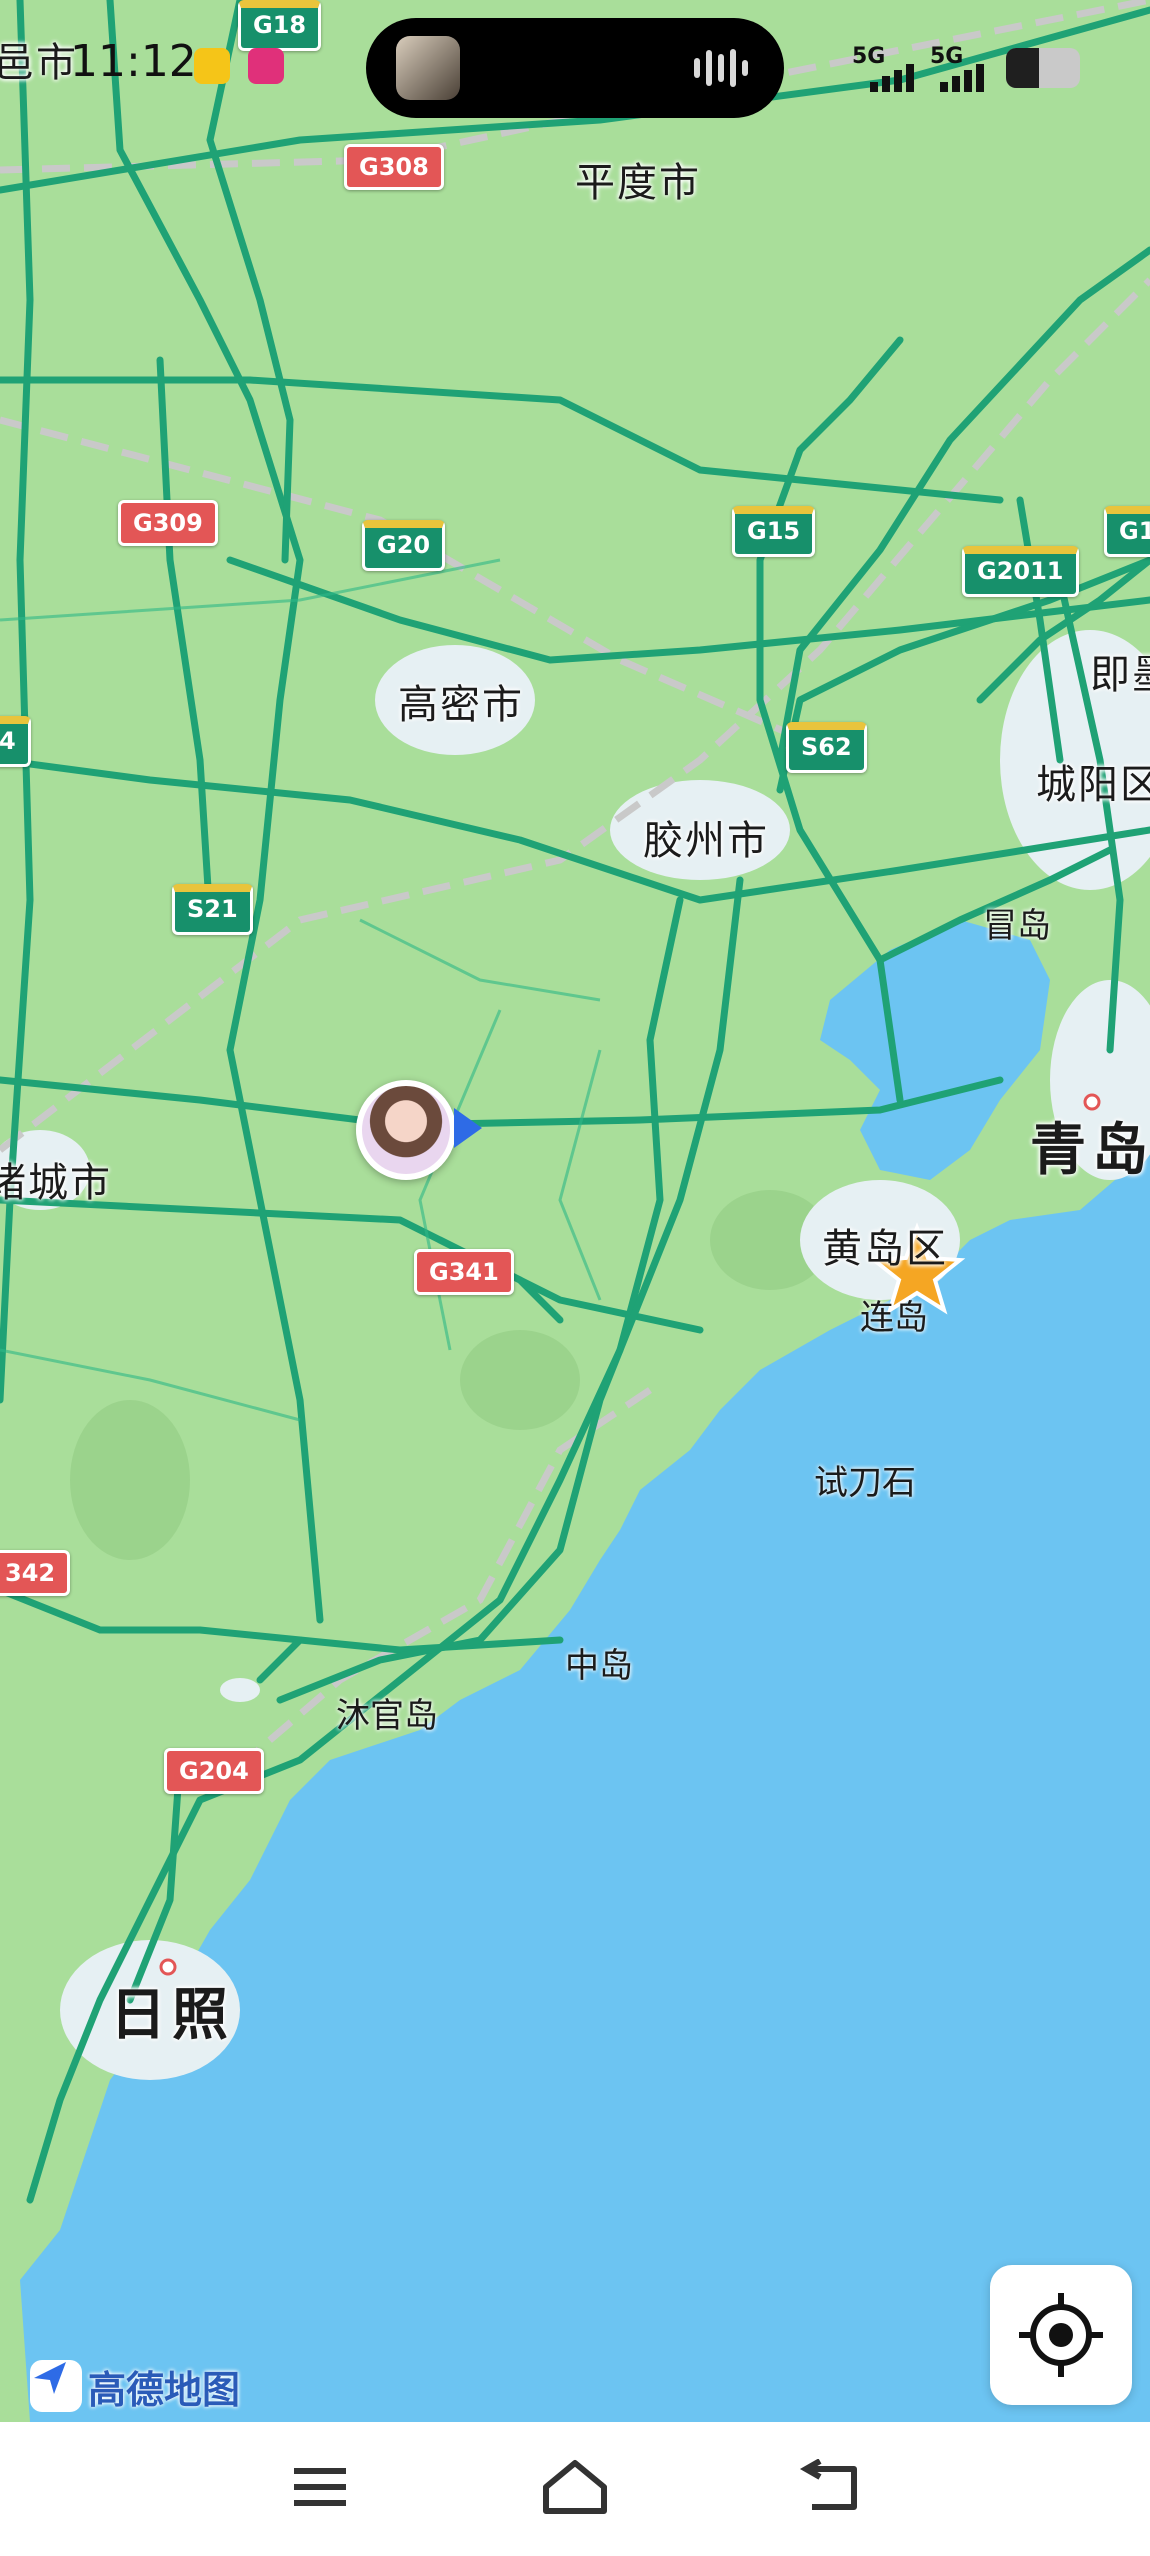  I want to click on island-label-zhongdao: 中岛, so click(599, 1666).